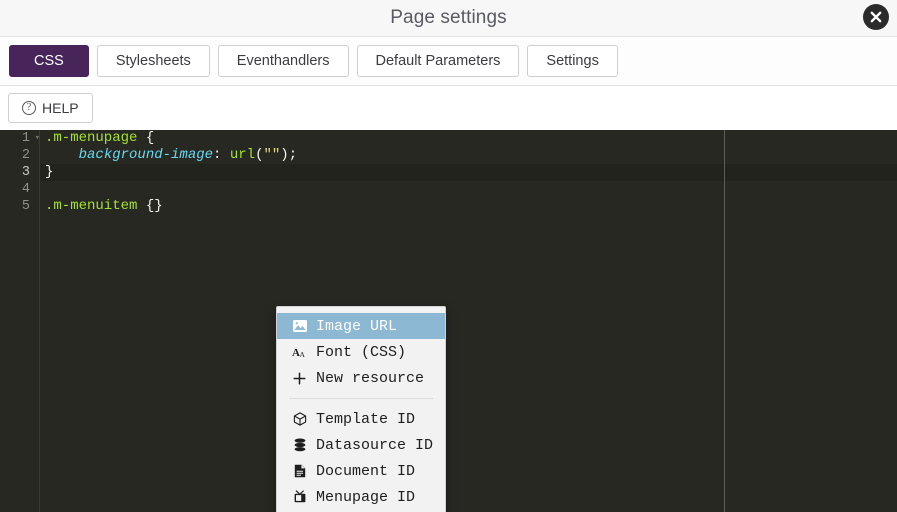 Image resolution: width=897 pixels, height=512 pixels. What do you see at coordinates (299, 497) in the screenshot?
I see `menupage-icon` at bounding box center [299, 497].